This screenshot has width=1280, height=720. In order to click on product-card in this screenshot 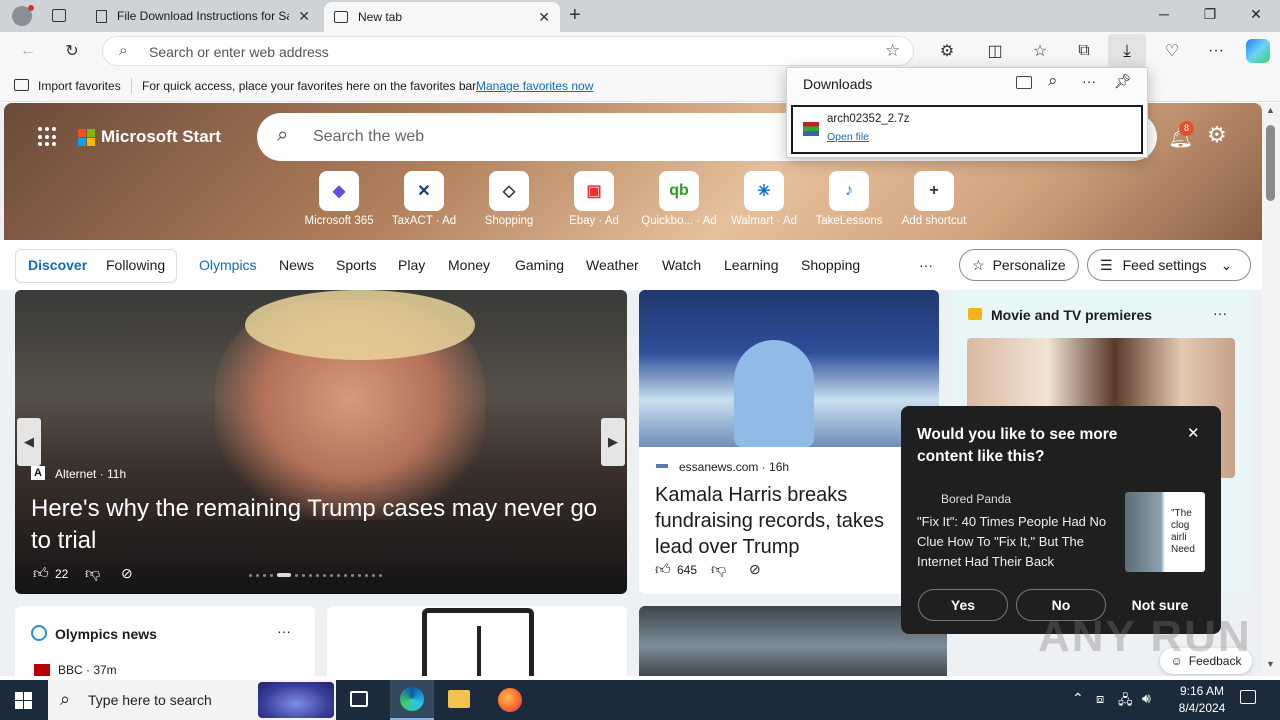, I will do `click(477, 641)`.